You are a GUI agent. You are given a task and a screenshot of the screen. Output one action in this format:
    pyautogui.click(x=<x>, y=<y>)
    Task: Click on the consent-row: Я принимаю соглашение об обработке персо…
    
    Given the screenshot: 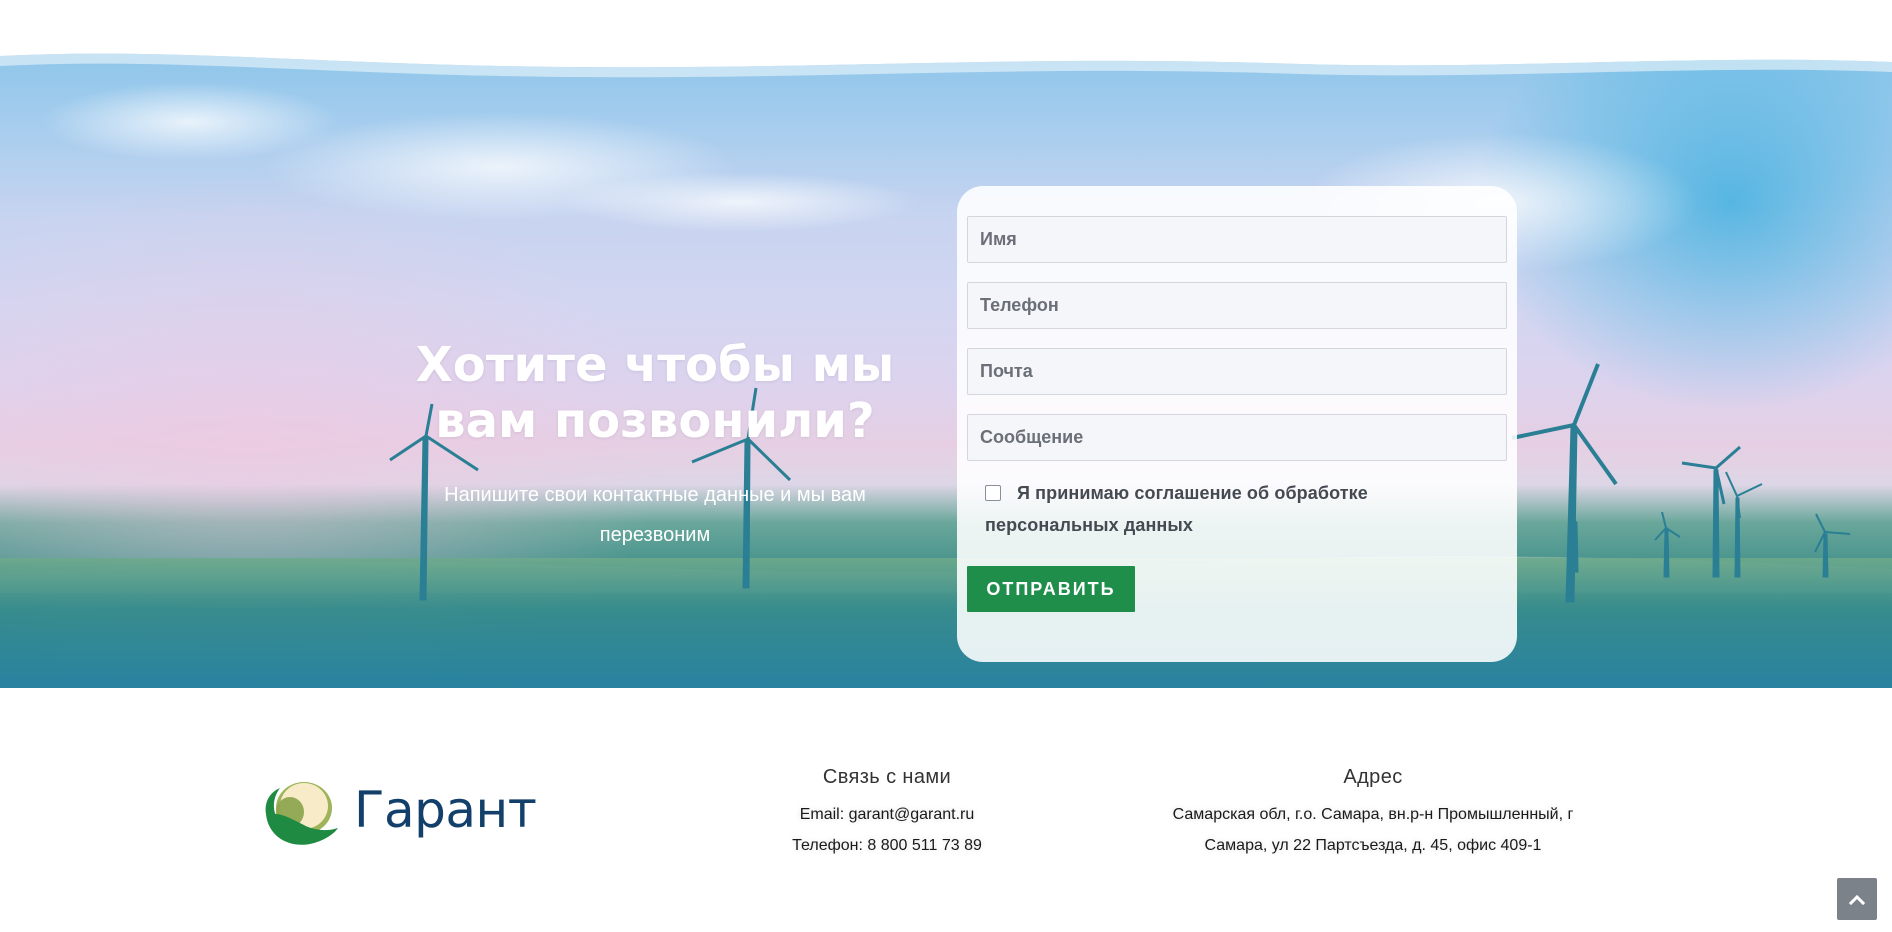 What is the action you would take?
    pyautogui.click(x=1245, y=512)
    